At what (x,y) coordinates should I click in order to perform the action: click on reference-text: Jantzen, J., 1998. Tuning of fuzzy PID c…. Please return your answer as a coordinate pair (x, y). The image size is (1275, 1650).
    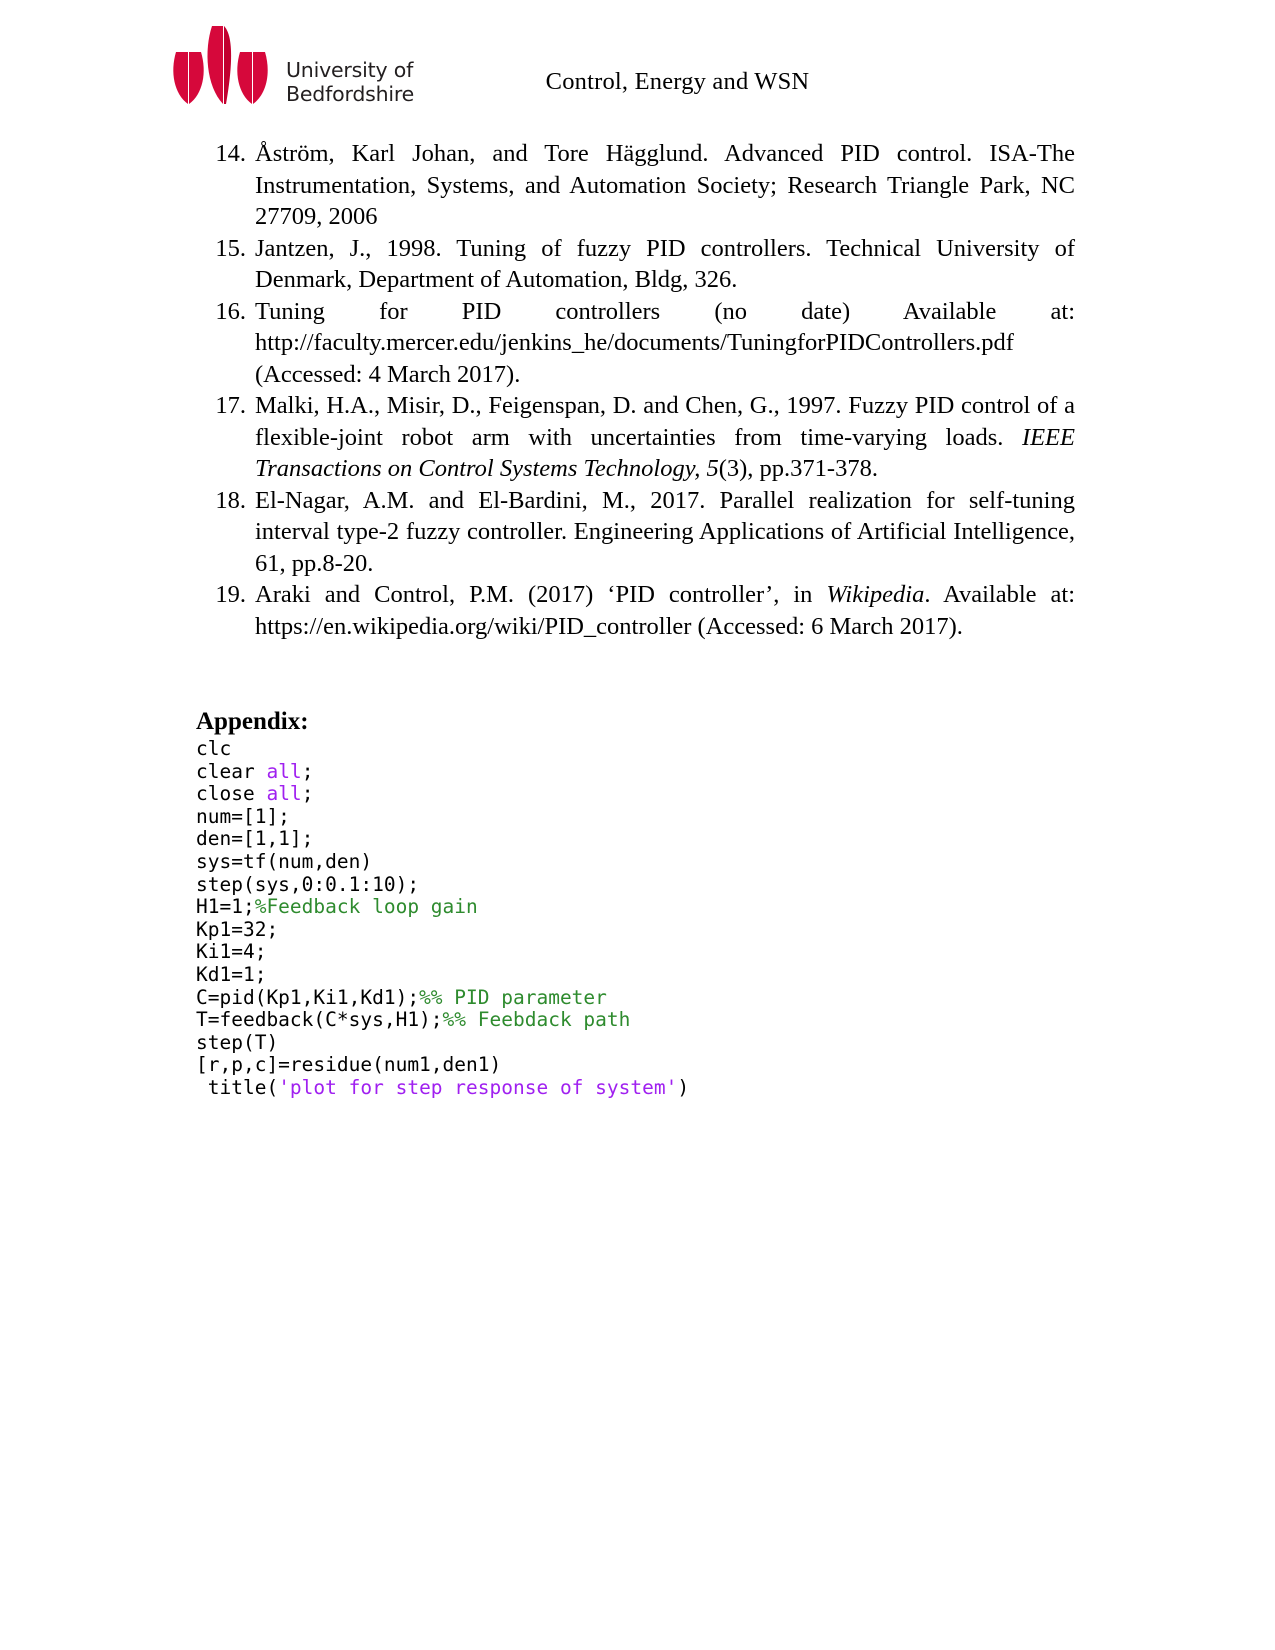
    Looking at the image, I should click on (665, 264).